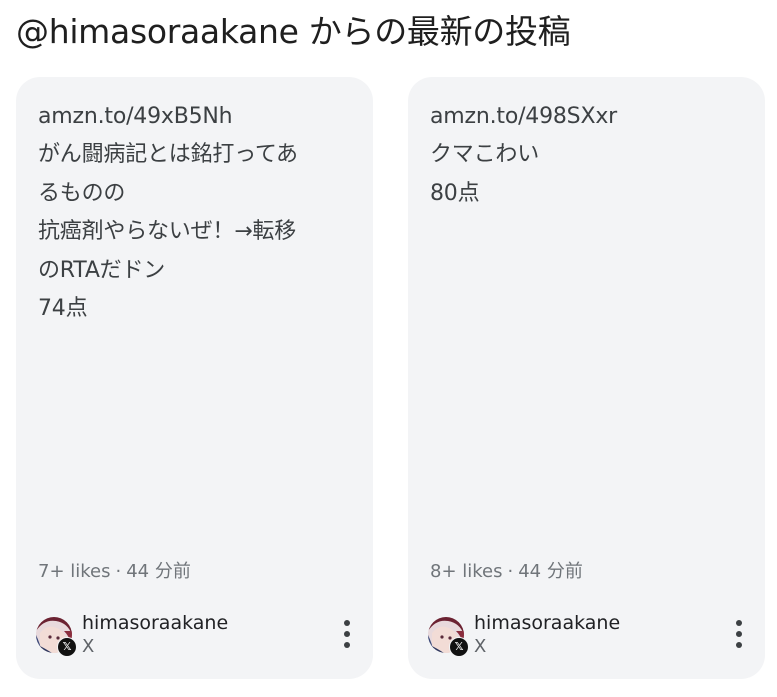  Describe the element at coordinates (102, 270) in the screenshot. I see `post-text-line: のRTAだドン` at that location.